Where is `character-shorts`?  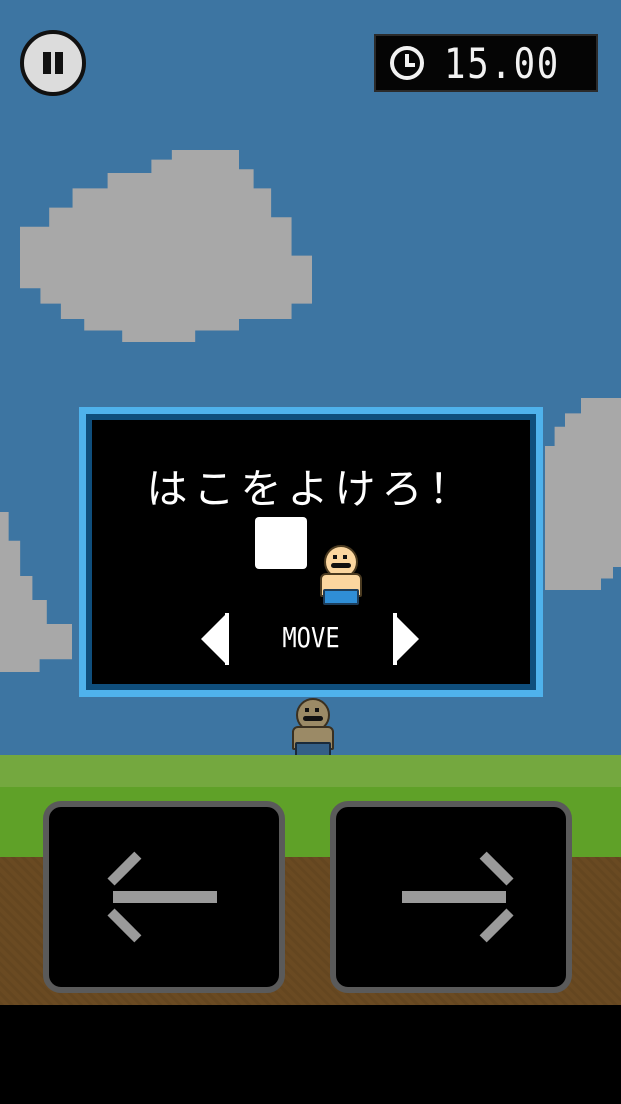 character-shorts is located at coordinates (341, 597).